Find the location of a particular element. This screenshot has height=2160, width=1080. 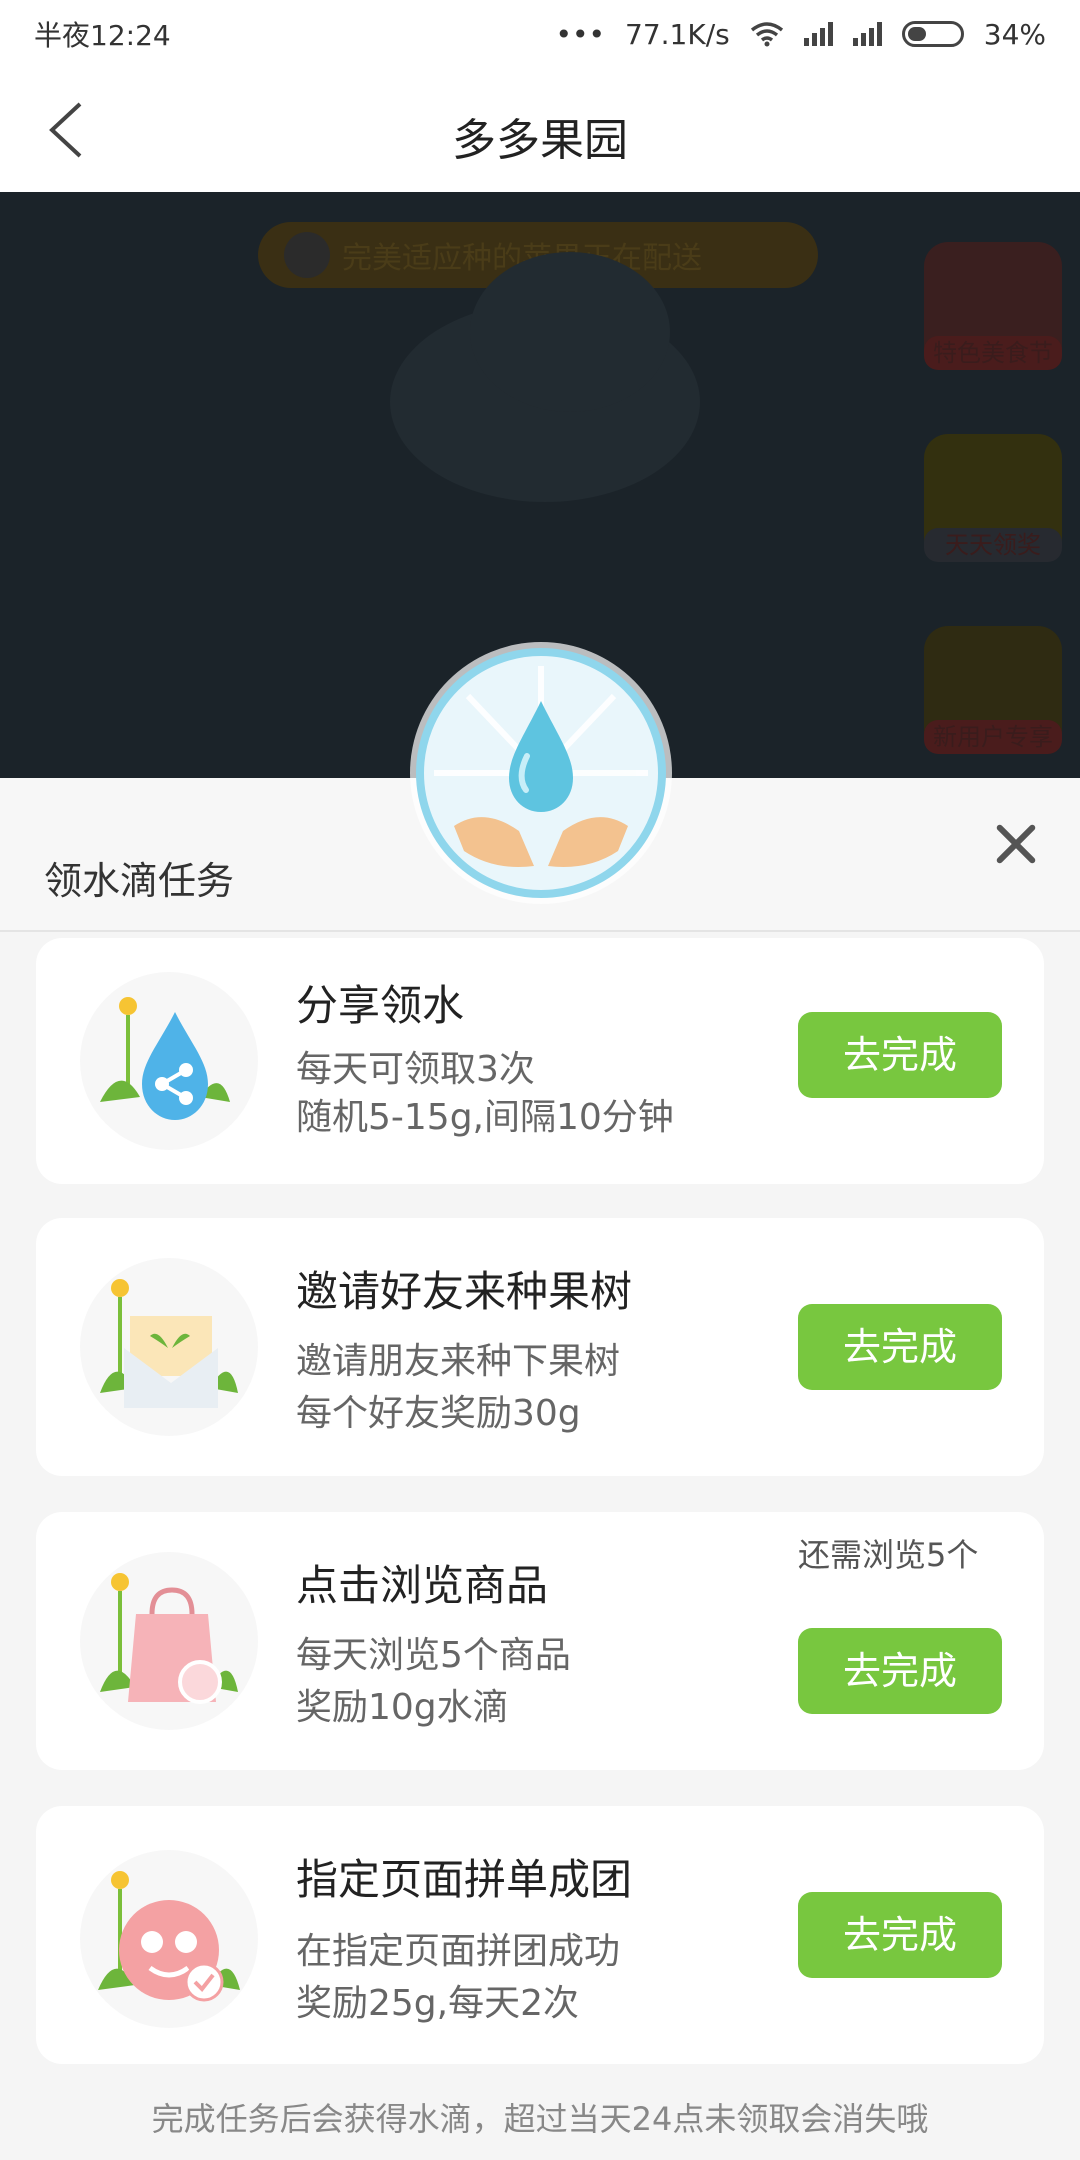

task-title: 分享领水 is located at coordinates (380, 1005).